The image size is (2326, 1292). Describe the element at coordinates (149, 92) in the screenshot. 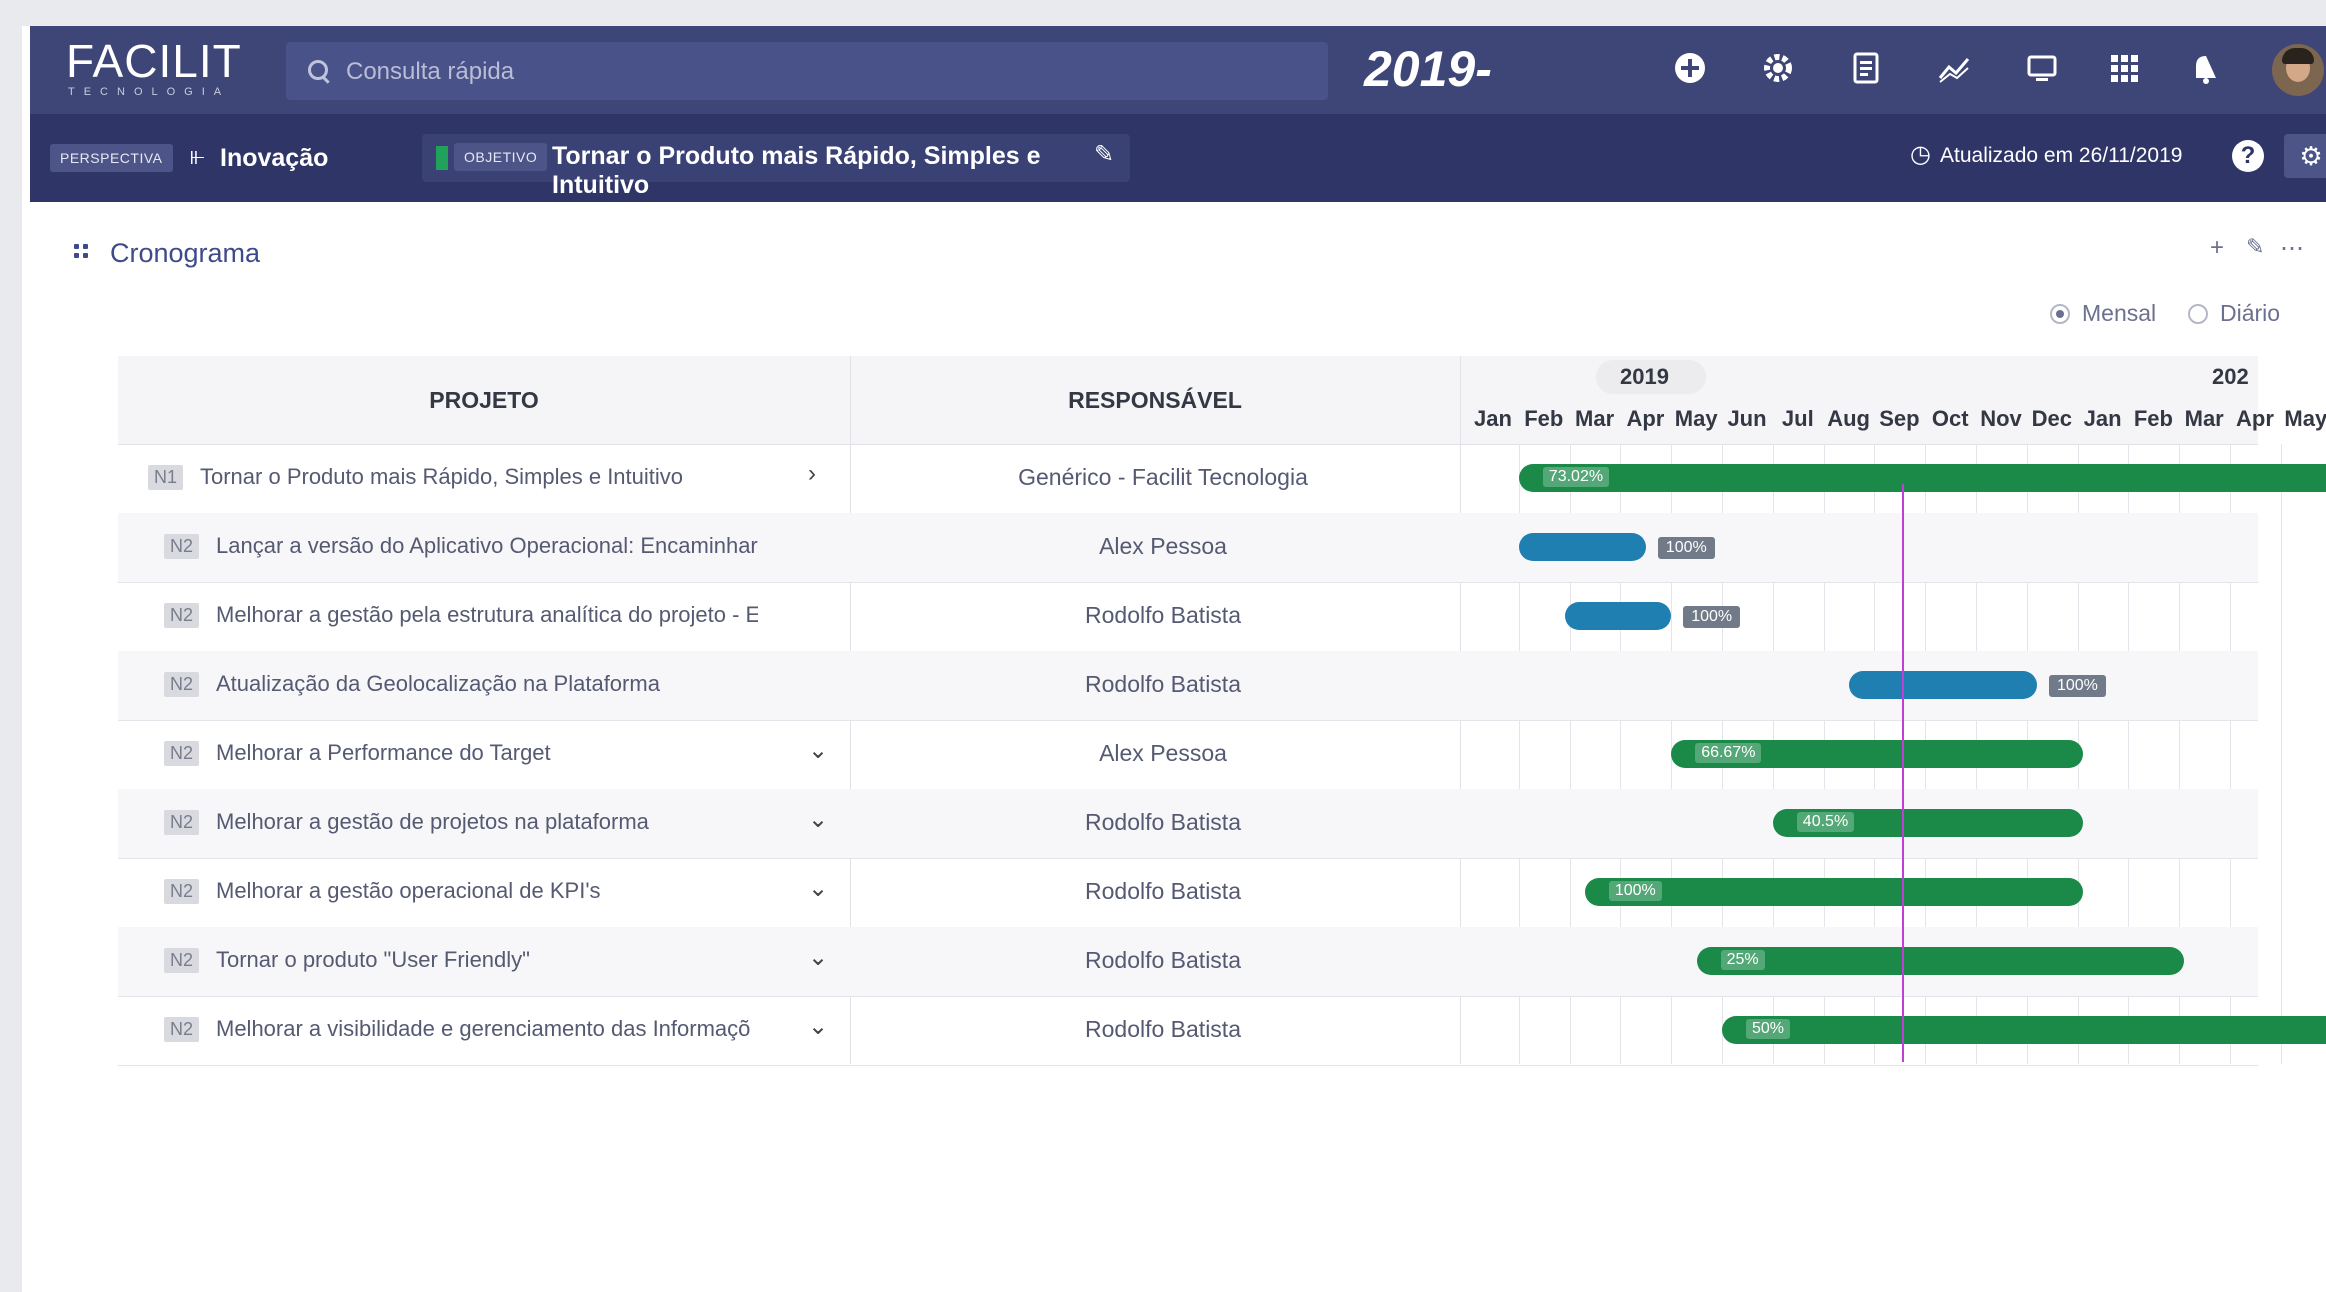

I see `logo-subtext: TECNOLOGIA` at that location.